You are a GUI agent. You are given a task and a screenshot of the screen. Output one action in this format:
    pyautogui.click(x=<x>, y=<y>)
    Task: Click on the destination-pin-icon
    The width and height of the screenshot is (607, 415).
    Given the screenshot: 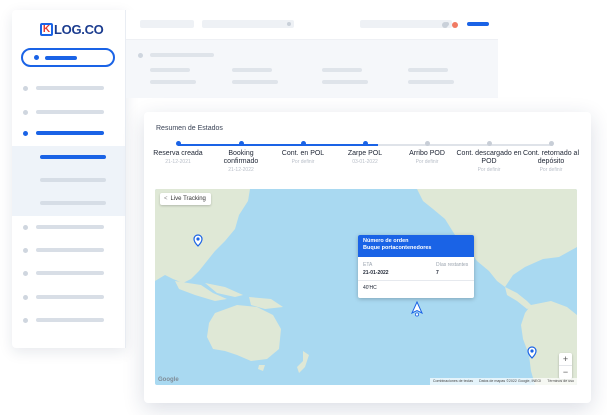 What is the action you would take?
    pyautogui.click(x=532, y=352)
    